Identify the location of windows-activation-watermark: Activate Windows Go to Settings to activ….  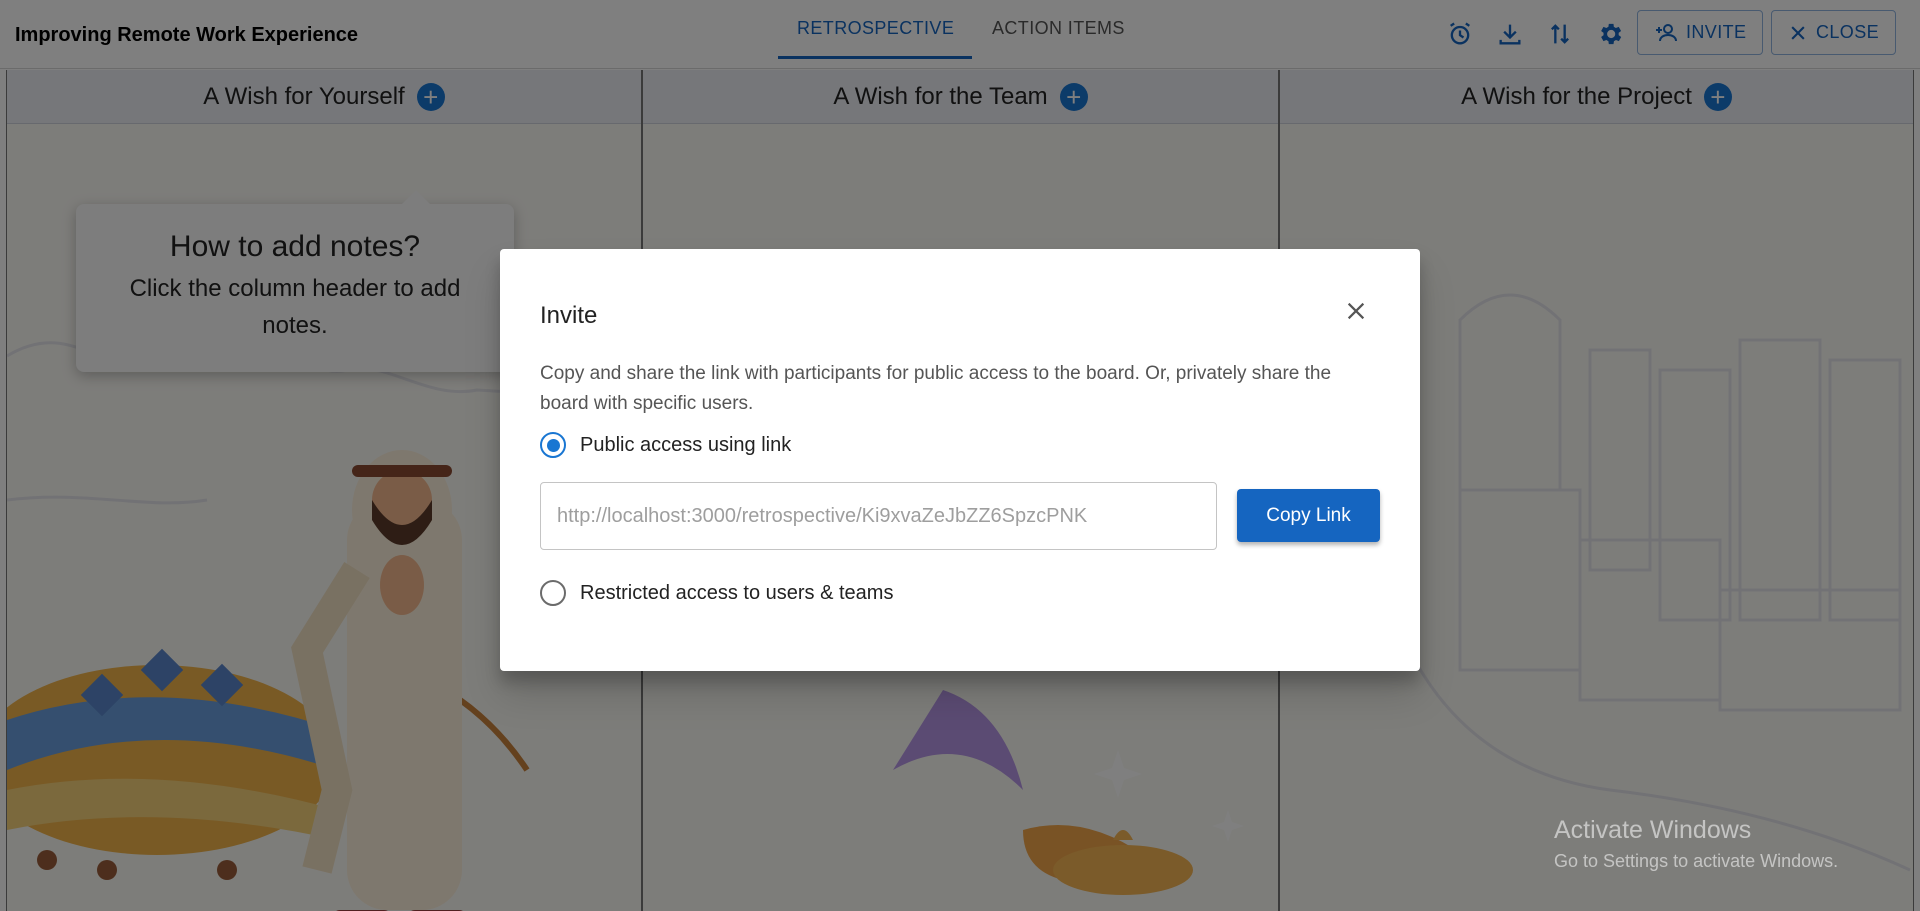
(1696, 844).